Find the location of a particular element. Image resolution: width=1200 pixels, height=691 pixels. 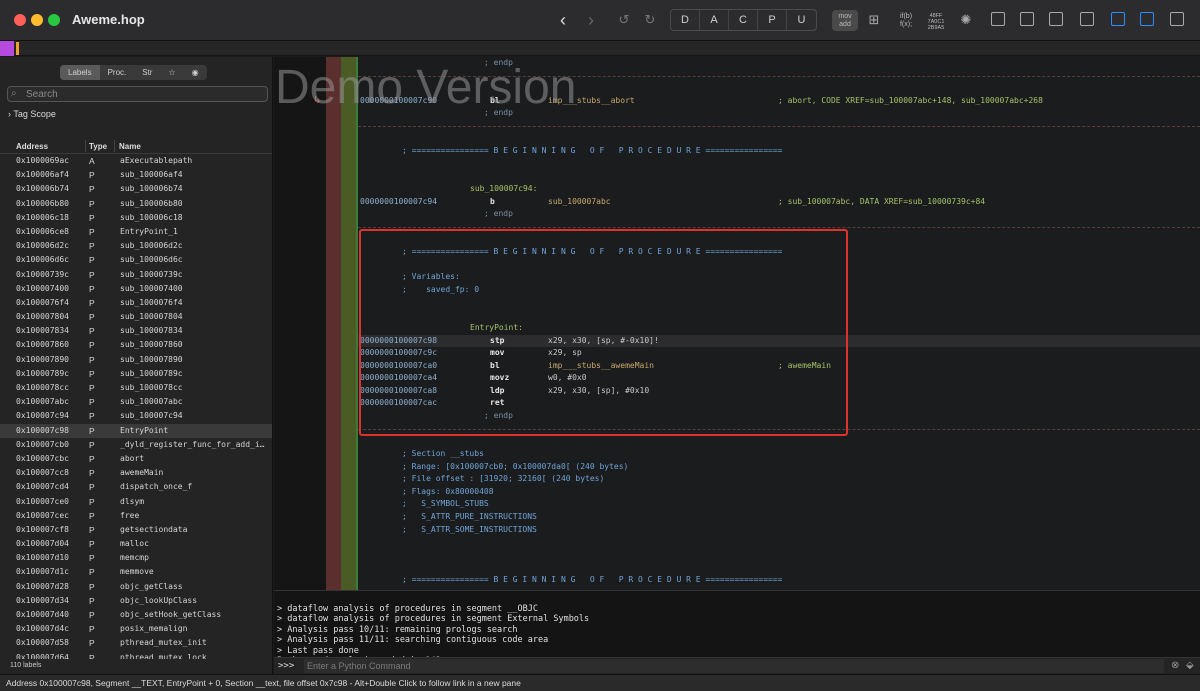

inspector-icon is located at coordinates (1056, 19).